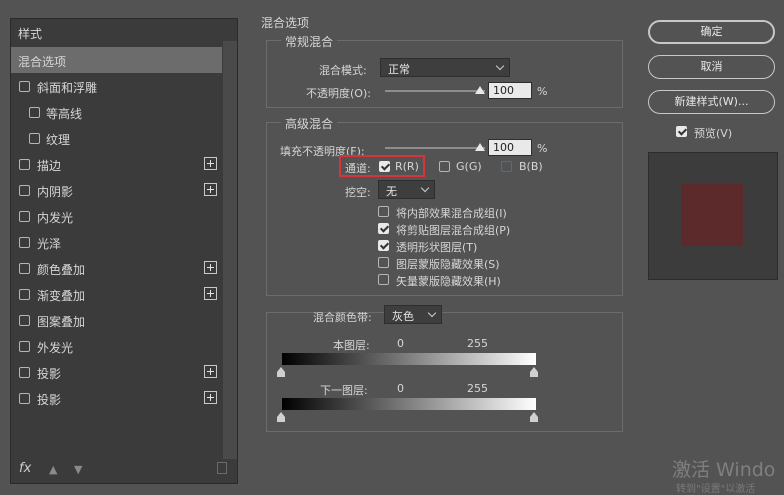 The width and height of the screenshot is (784, 495). What do you see at coordinates (453, 230) in the screenshot?
I see `option-blend-clipped: 将剪贴图层混合成组(P)` at bounding box center [453, 230].